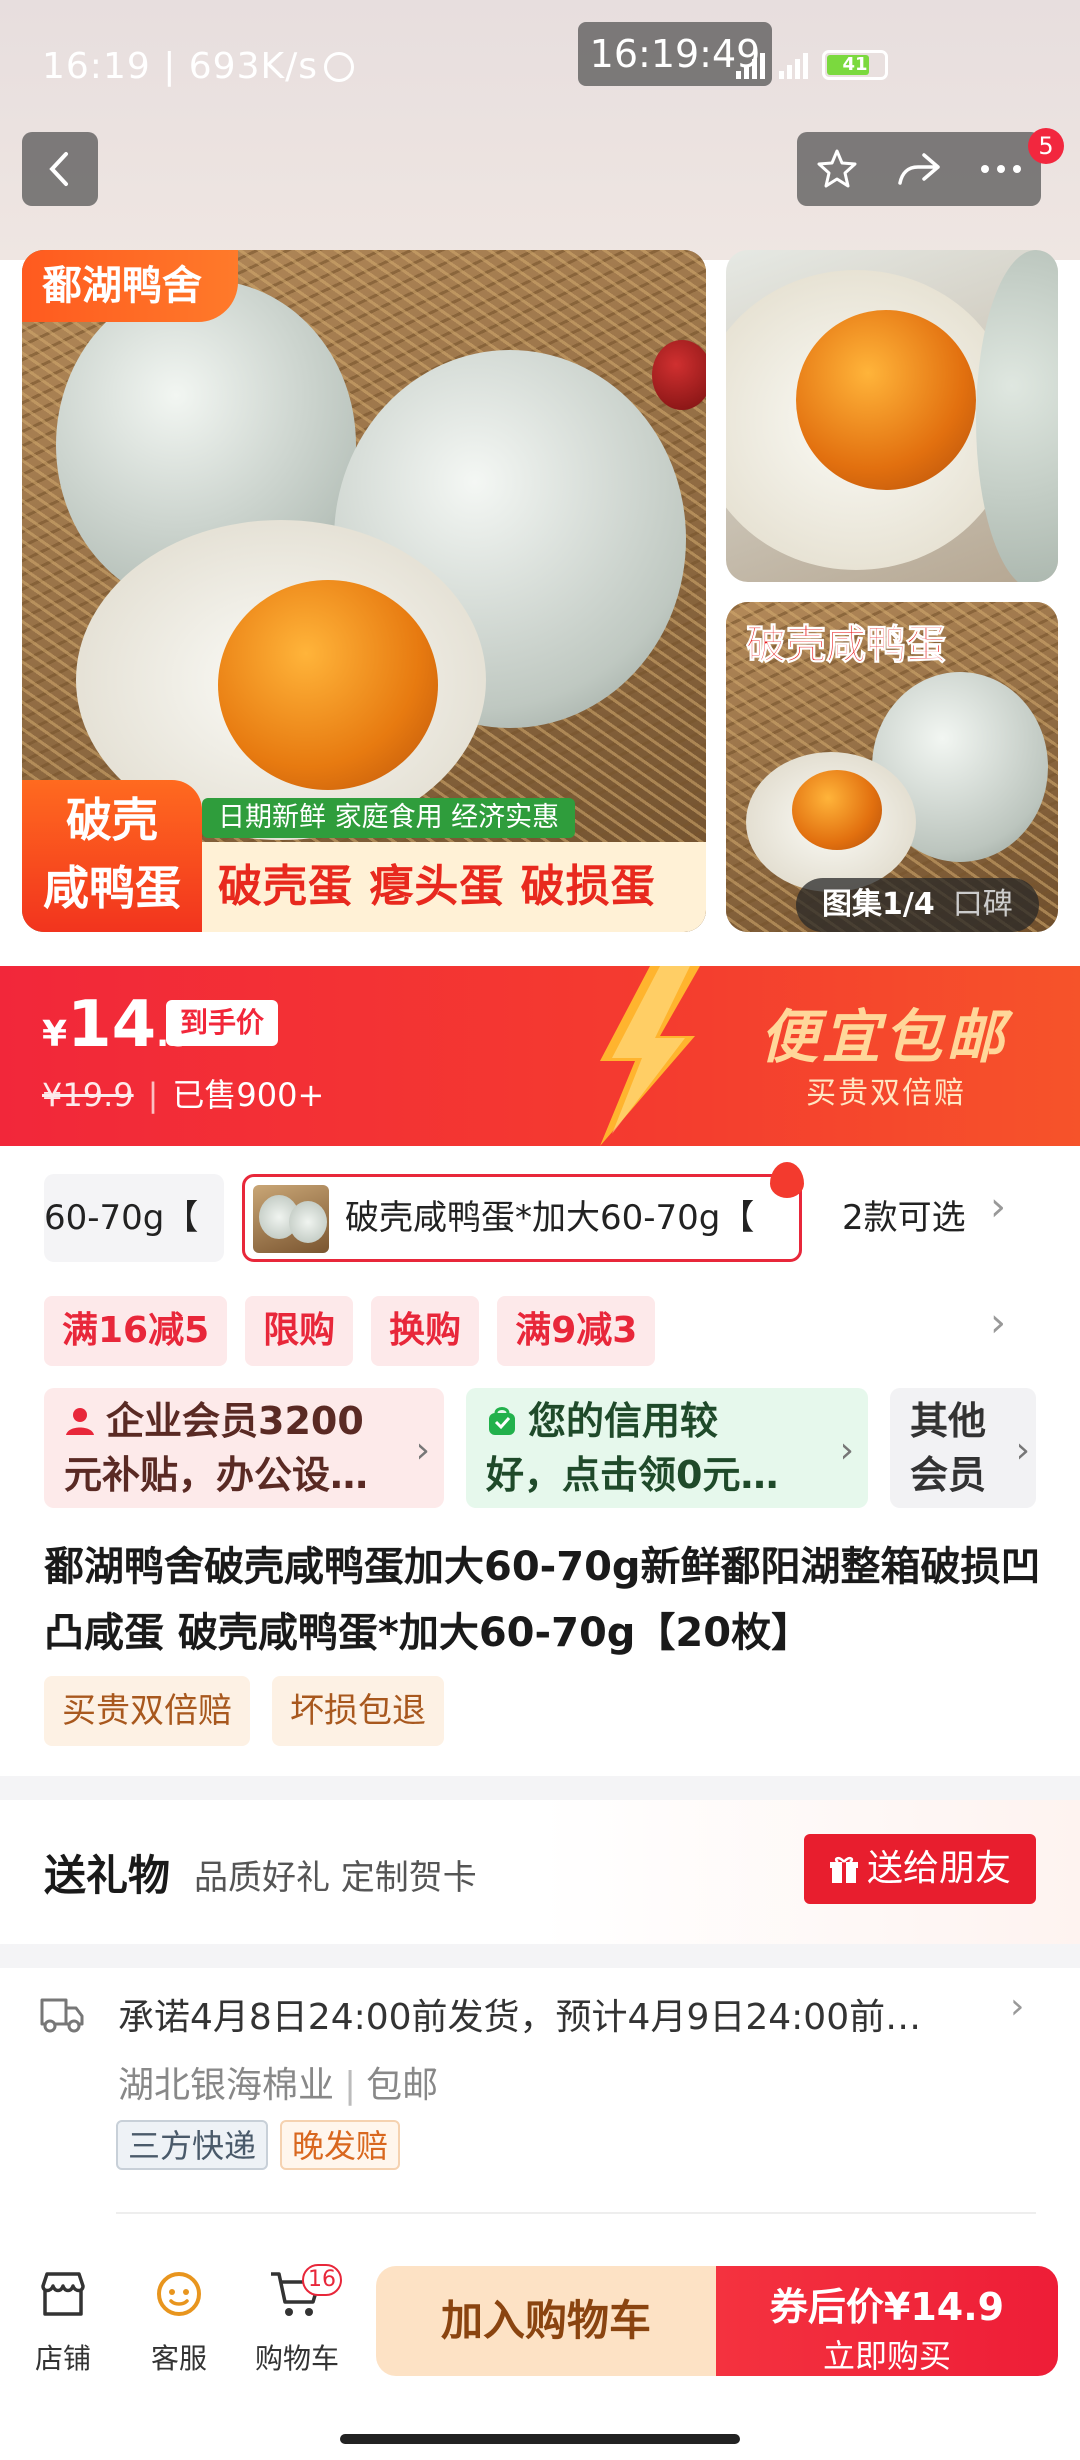 Image resolution: width=1080 pixels, height=2460 pixels. I want to click on free-shipping: 包邮, so click(402, 2085).